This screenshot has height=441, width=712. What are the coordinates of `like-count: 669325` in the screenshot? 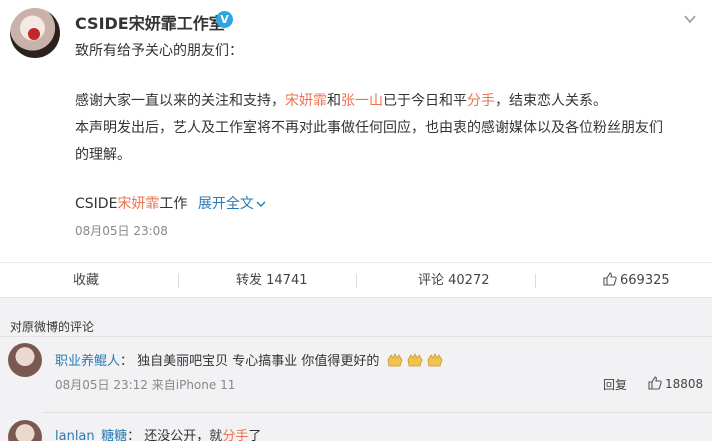 It's located at (645, 280).